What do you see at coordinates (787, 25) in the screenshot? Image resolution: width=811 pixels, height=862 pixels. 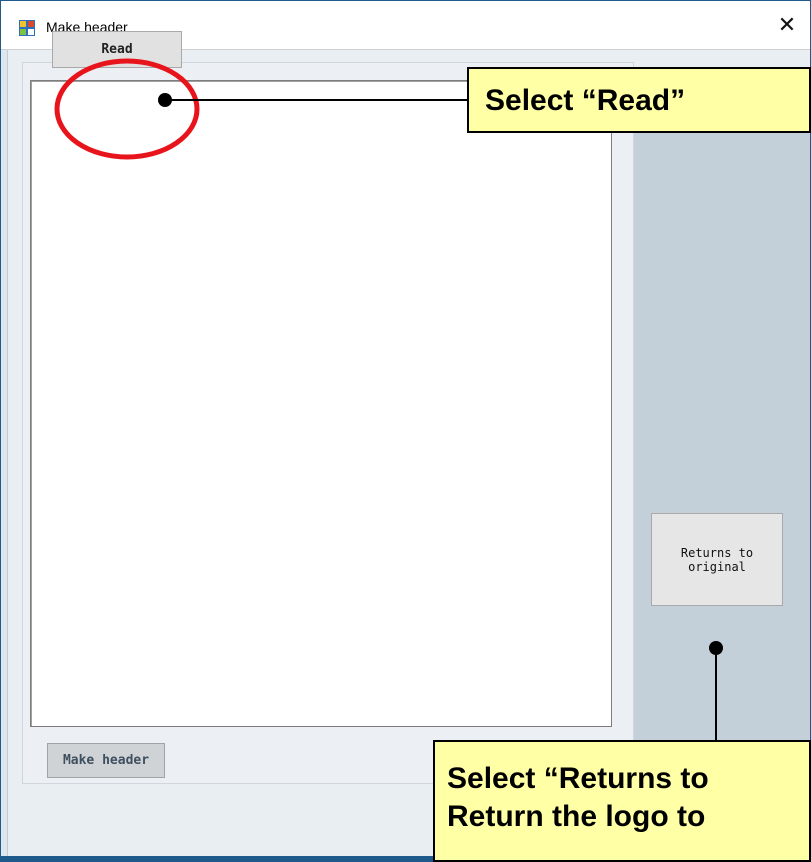 I see `close-icon: ✕` at bounding box center [787, 25].